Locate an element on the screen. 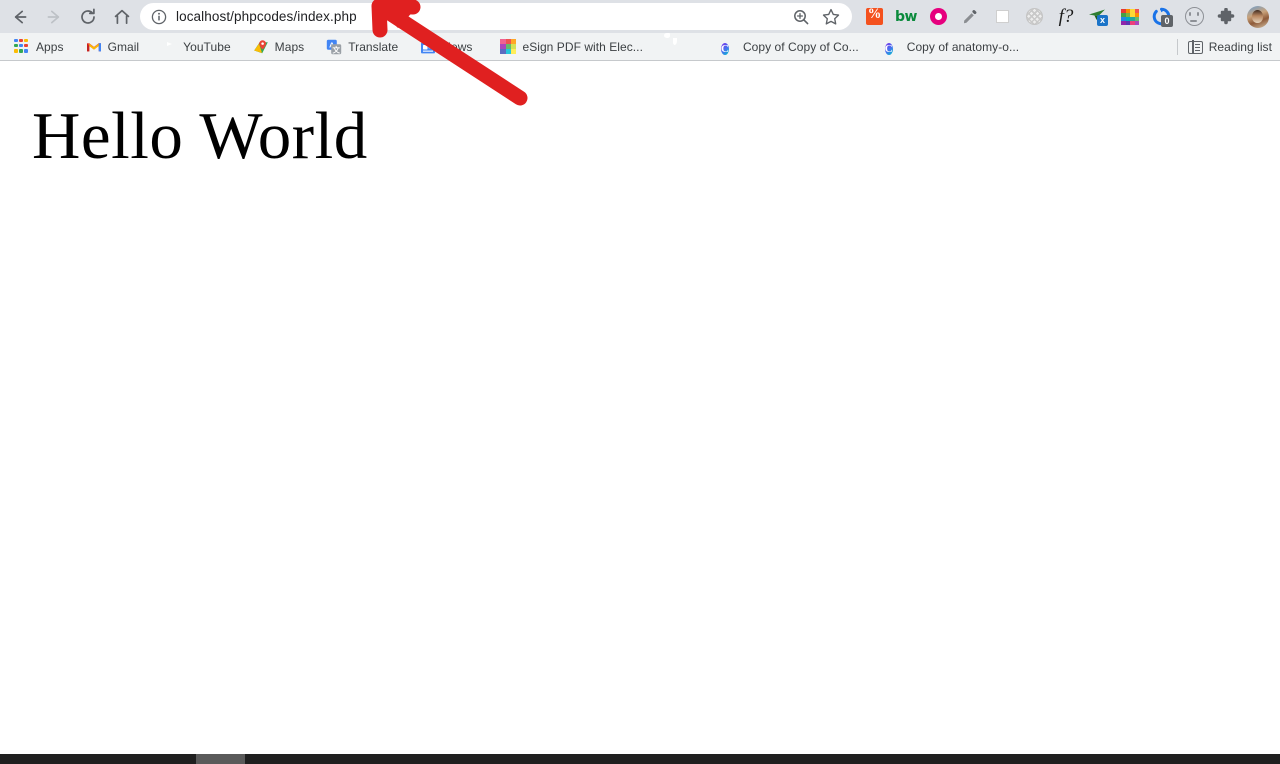 Image resolution: width=1280 pixels, height=764 pixels. bw-extension-icon: bw is located at coordinates (906, 17).